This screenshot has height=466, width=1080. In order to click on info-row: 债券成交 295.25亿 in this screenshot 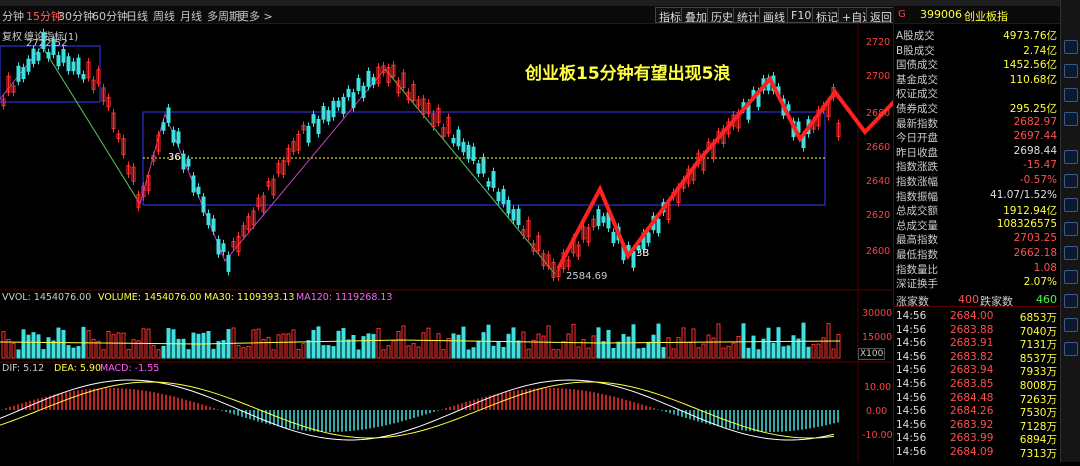, I will do `click(977, 108)`.